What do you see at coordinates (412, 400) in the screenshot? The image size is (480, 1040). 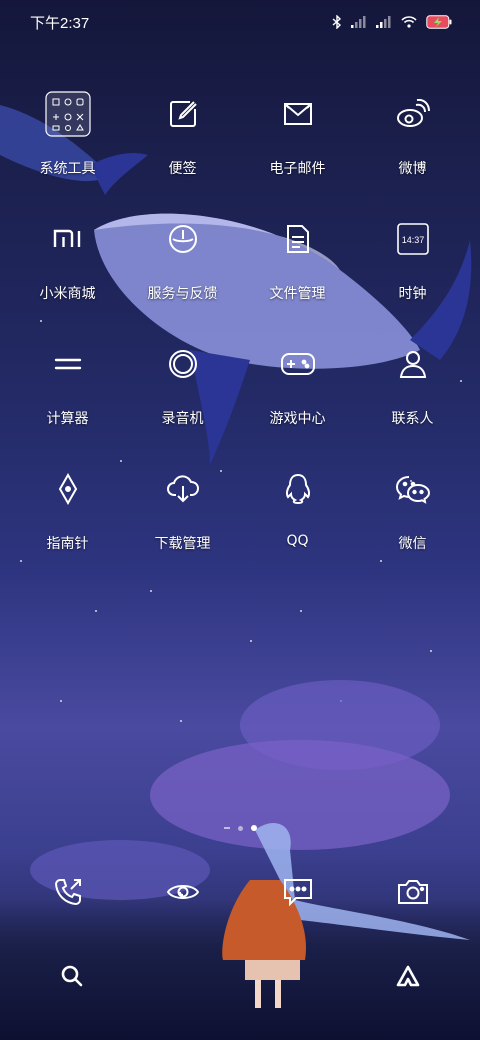 I see `app-contacts: 联系人` at bounding box center [412, 400].